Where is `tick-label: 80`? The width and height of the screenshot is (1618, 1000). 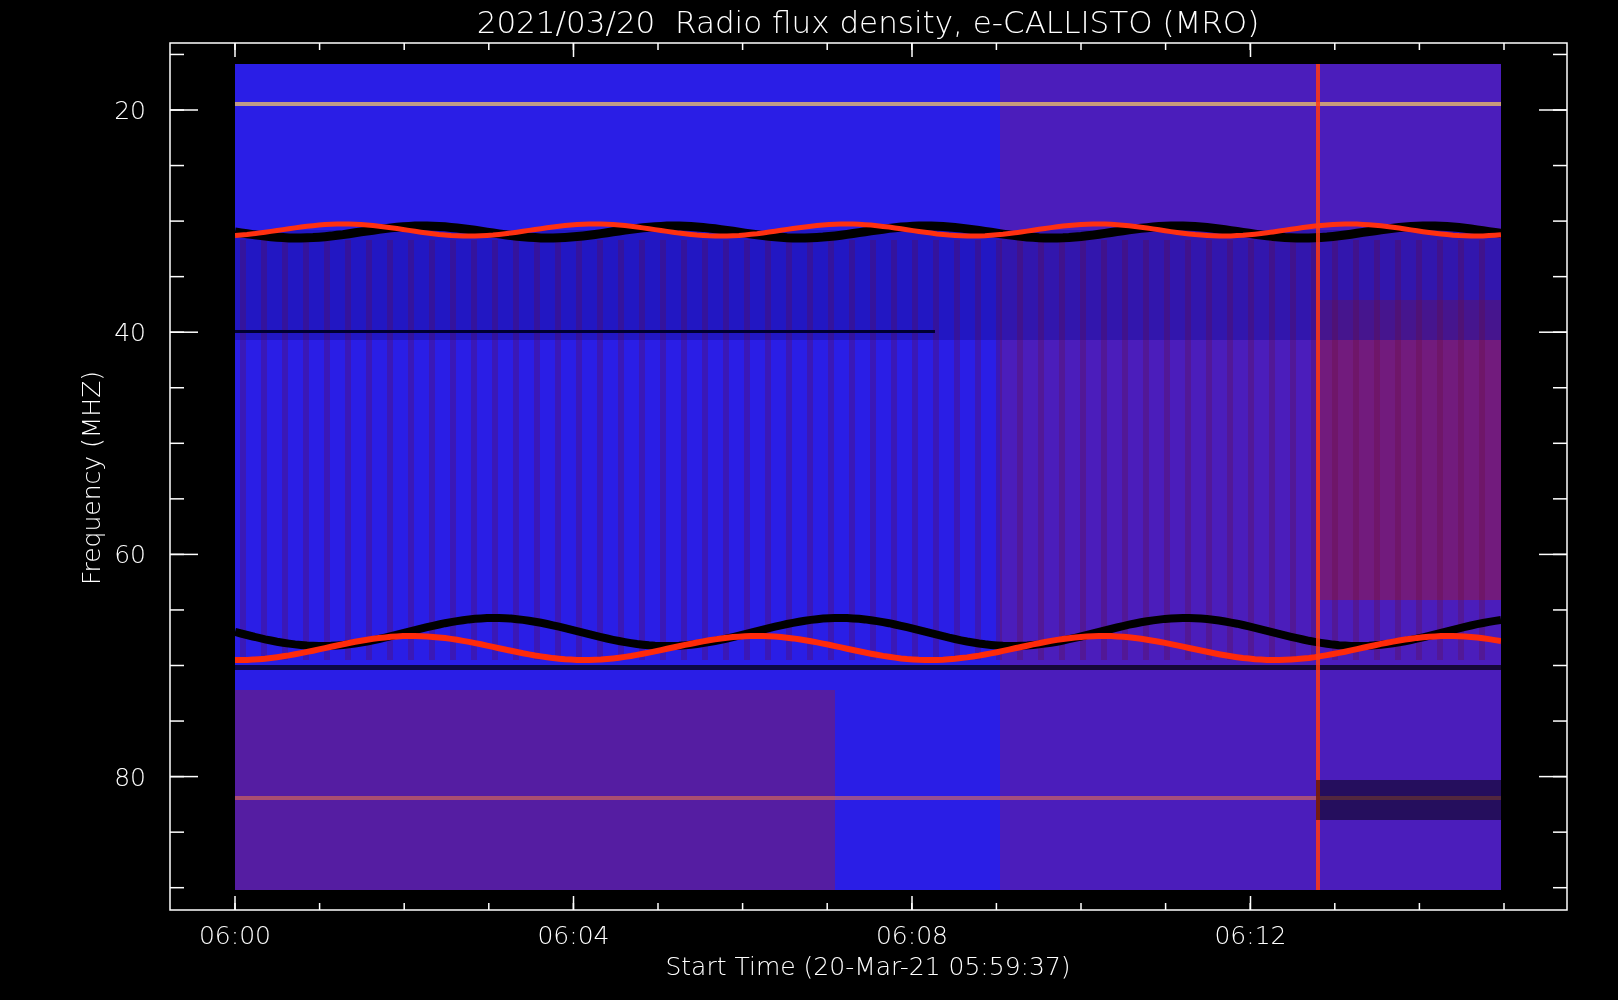
tick-label: 80 is located at coordinates (130, 777).